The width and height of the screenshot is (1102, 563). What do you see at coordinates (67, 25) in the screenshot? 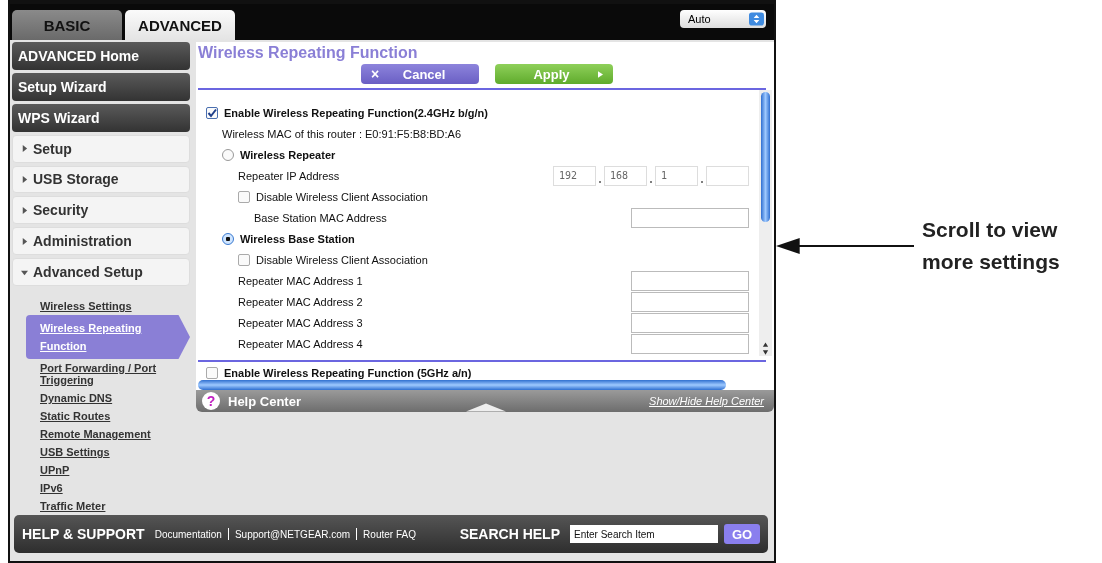
I see `nav-tab: BASIC` at bounding box center [67, 25].